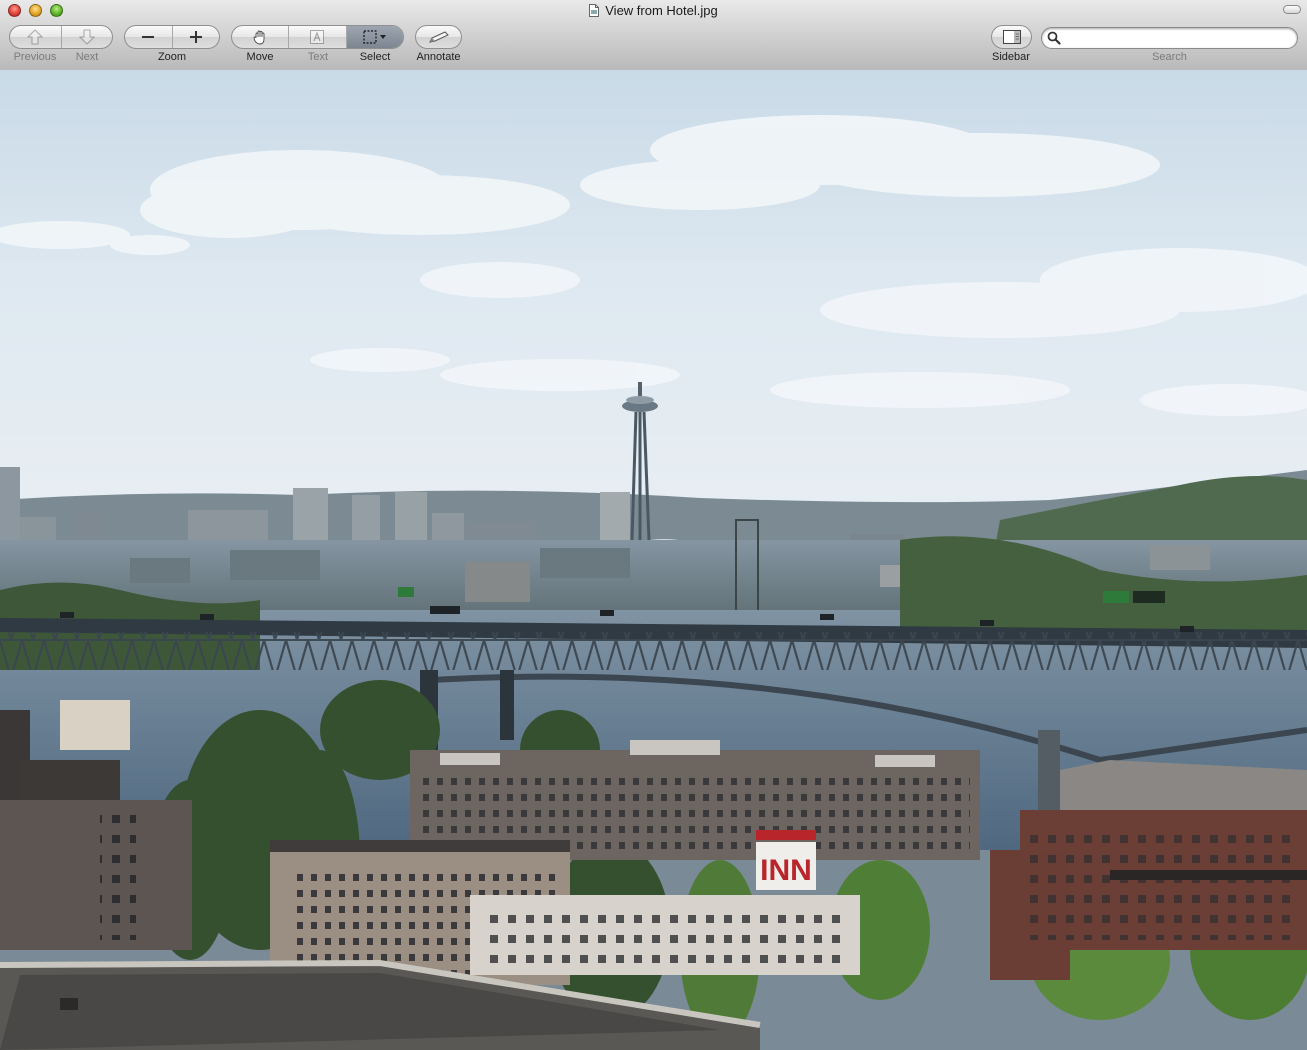  I want to click on arrow-down-icon, so click(86, 37).